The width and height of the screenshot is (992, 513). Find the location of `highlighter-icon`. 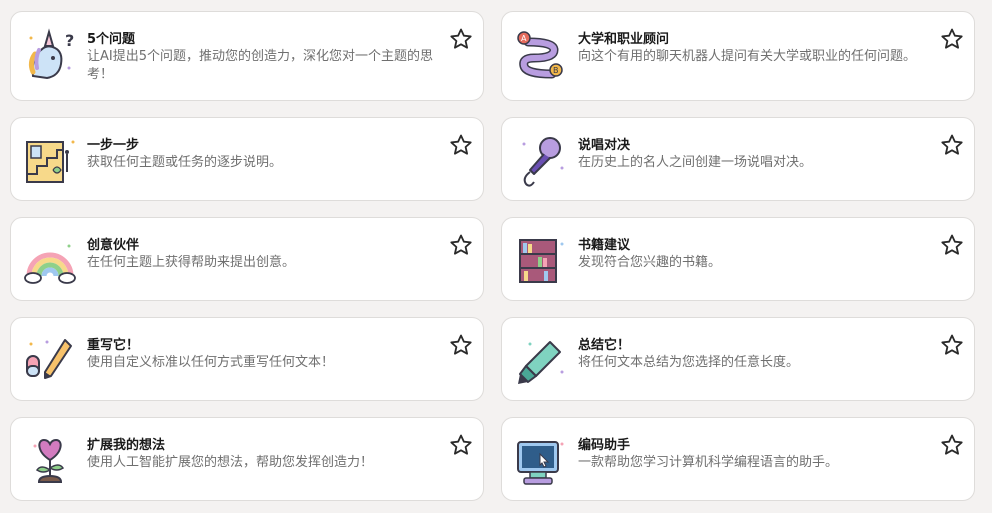

highlighter-icon is located at coordinates (541, 361).